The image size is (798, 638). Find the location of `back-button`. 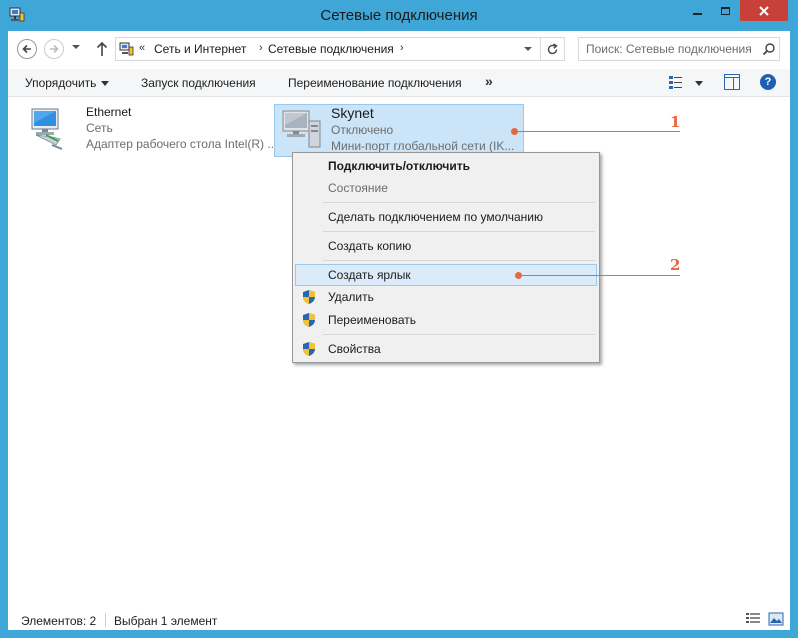

back-button is located at coordinates (27, 49).